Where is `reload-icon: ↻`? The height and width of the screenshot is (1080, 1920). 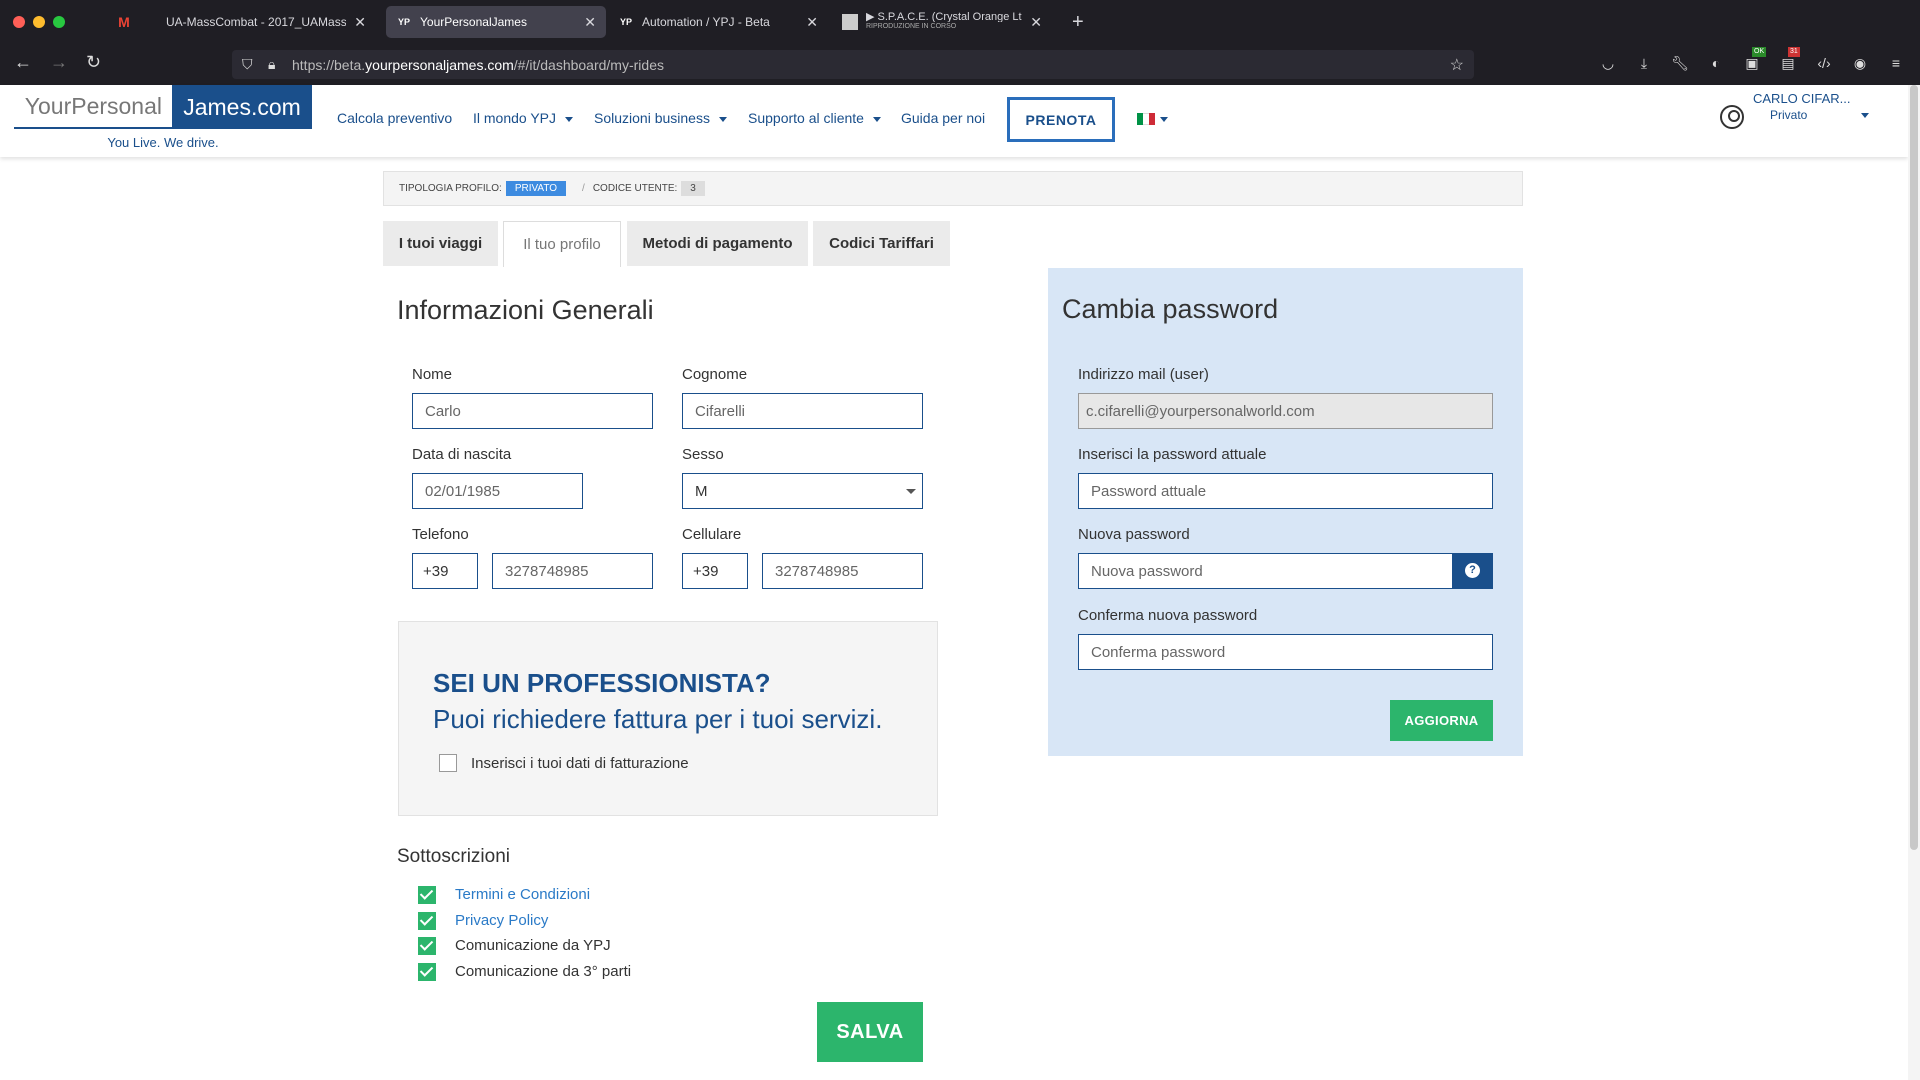 reload-icon: ↻ is located at coordinates (93, 62).